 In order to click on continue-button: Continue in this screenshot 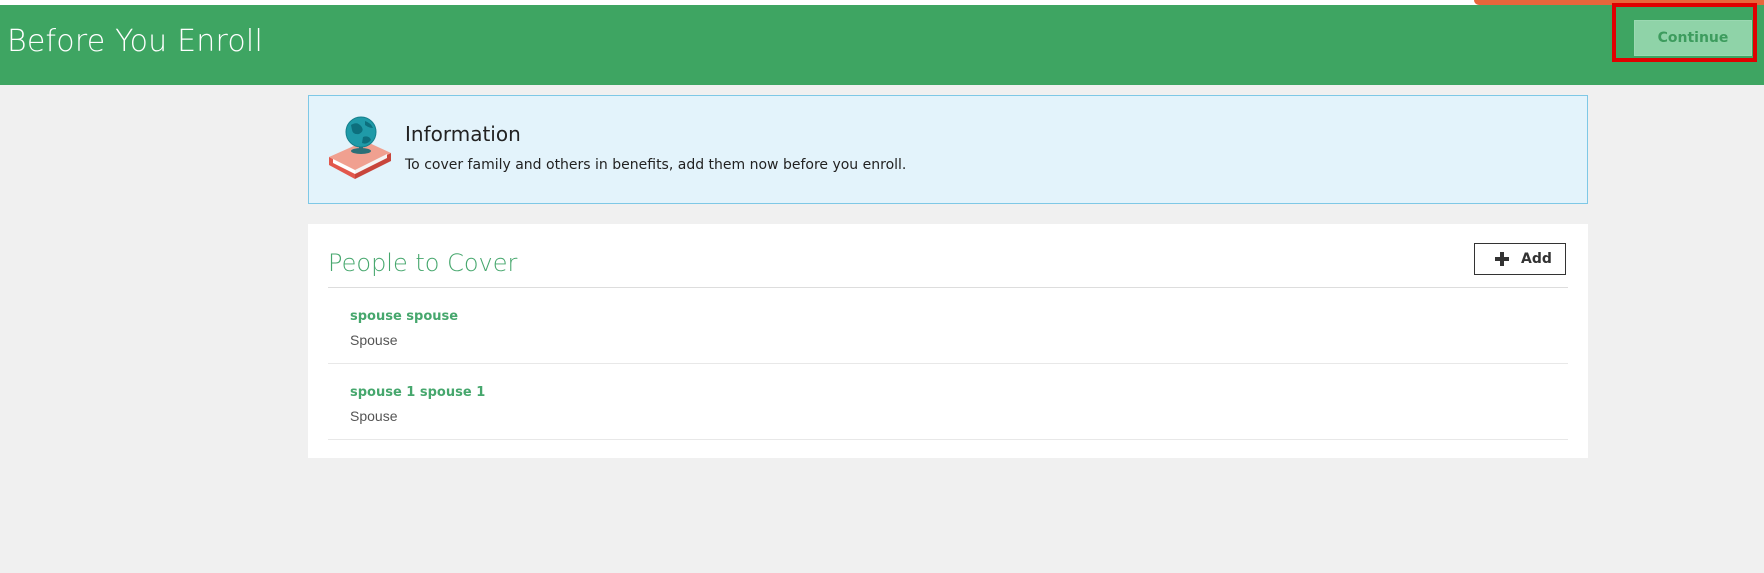, I will do `click(1693, 38)`.